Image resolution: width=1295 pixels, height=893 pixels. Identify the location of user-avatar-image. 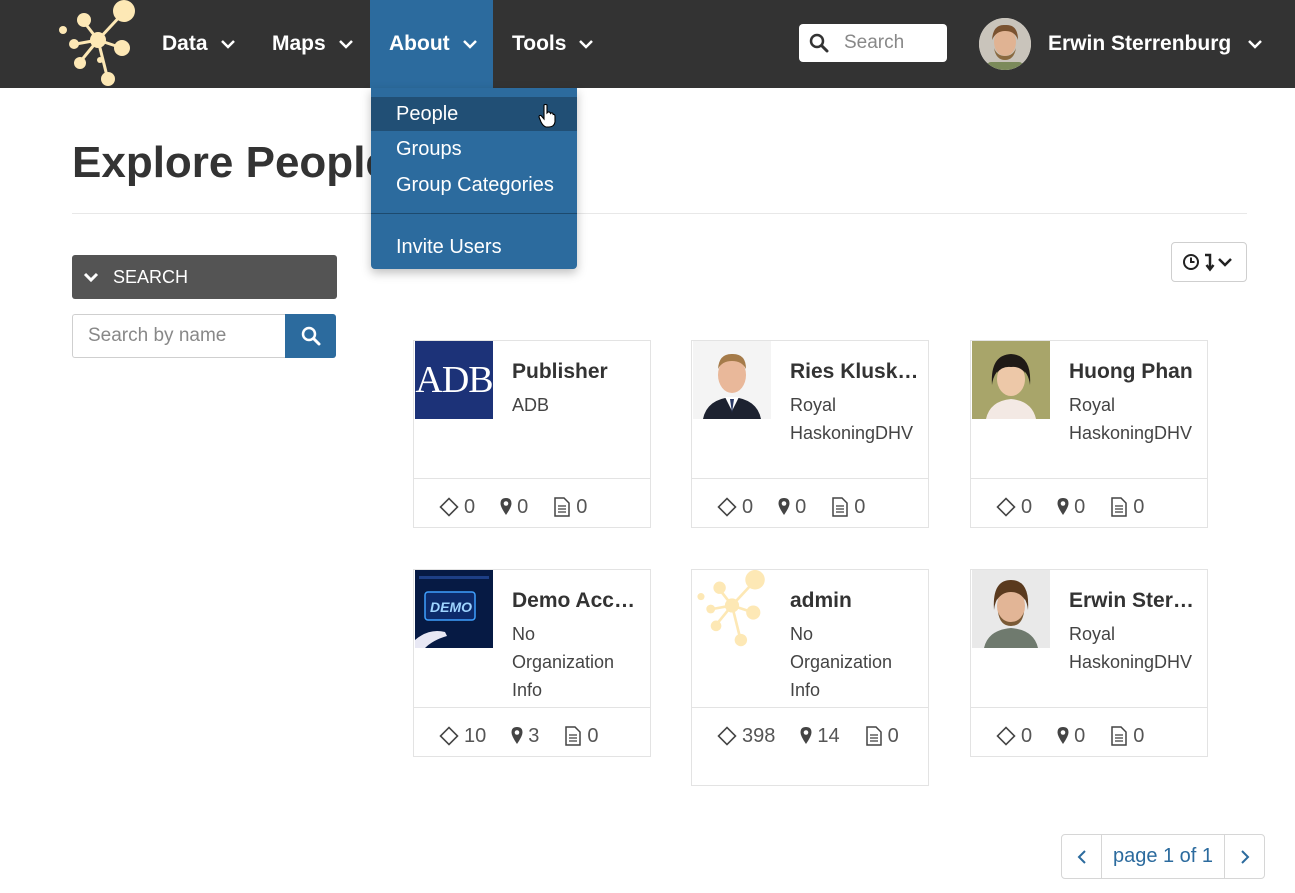
(1005, 44).